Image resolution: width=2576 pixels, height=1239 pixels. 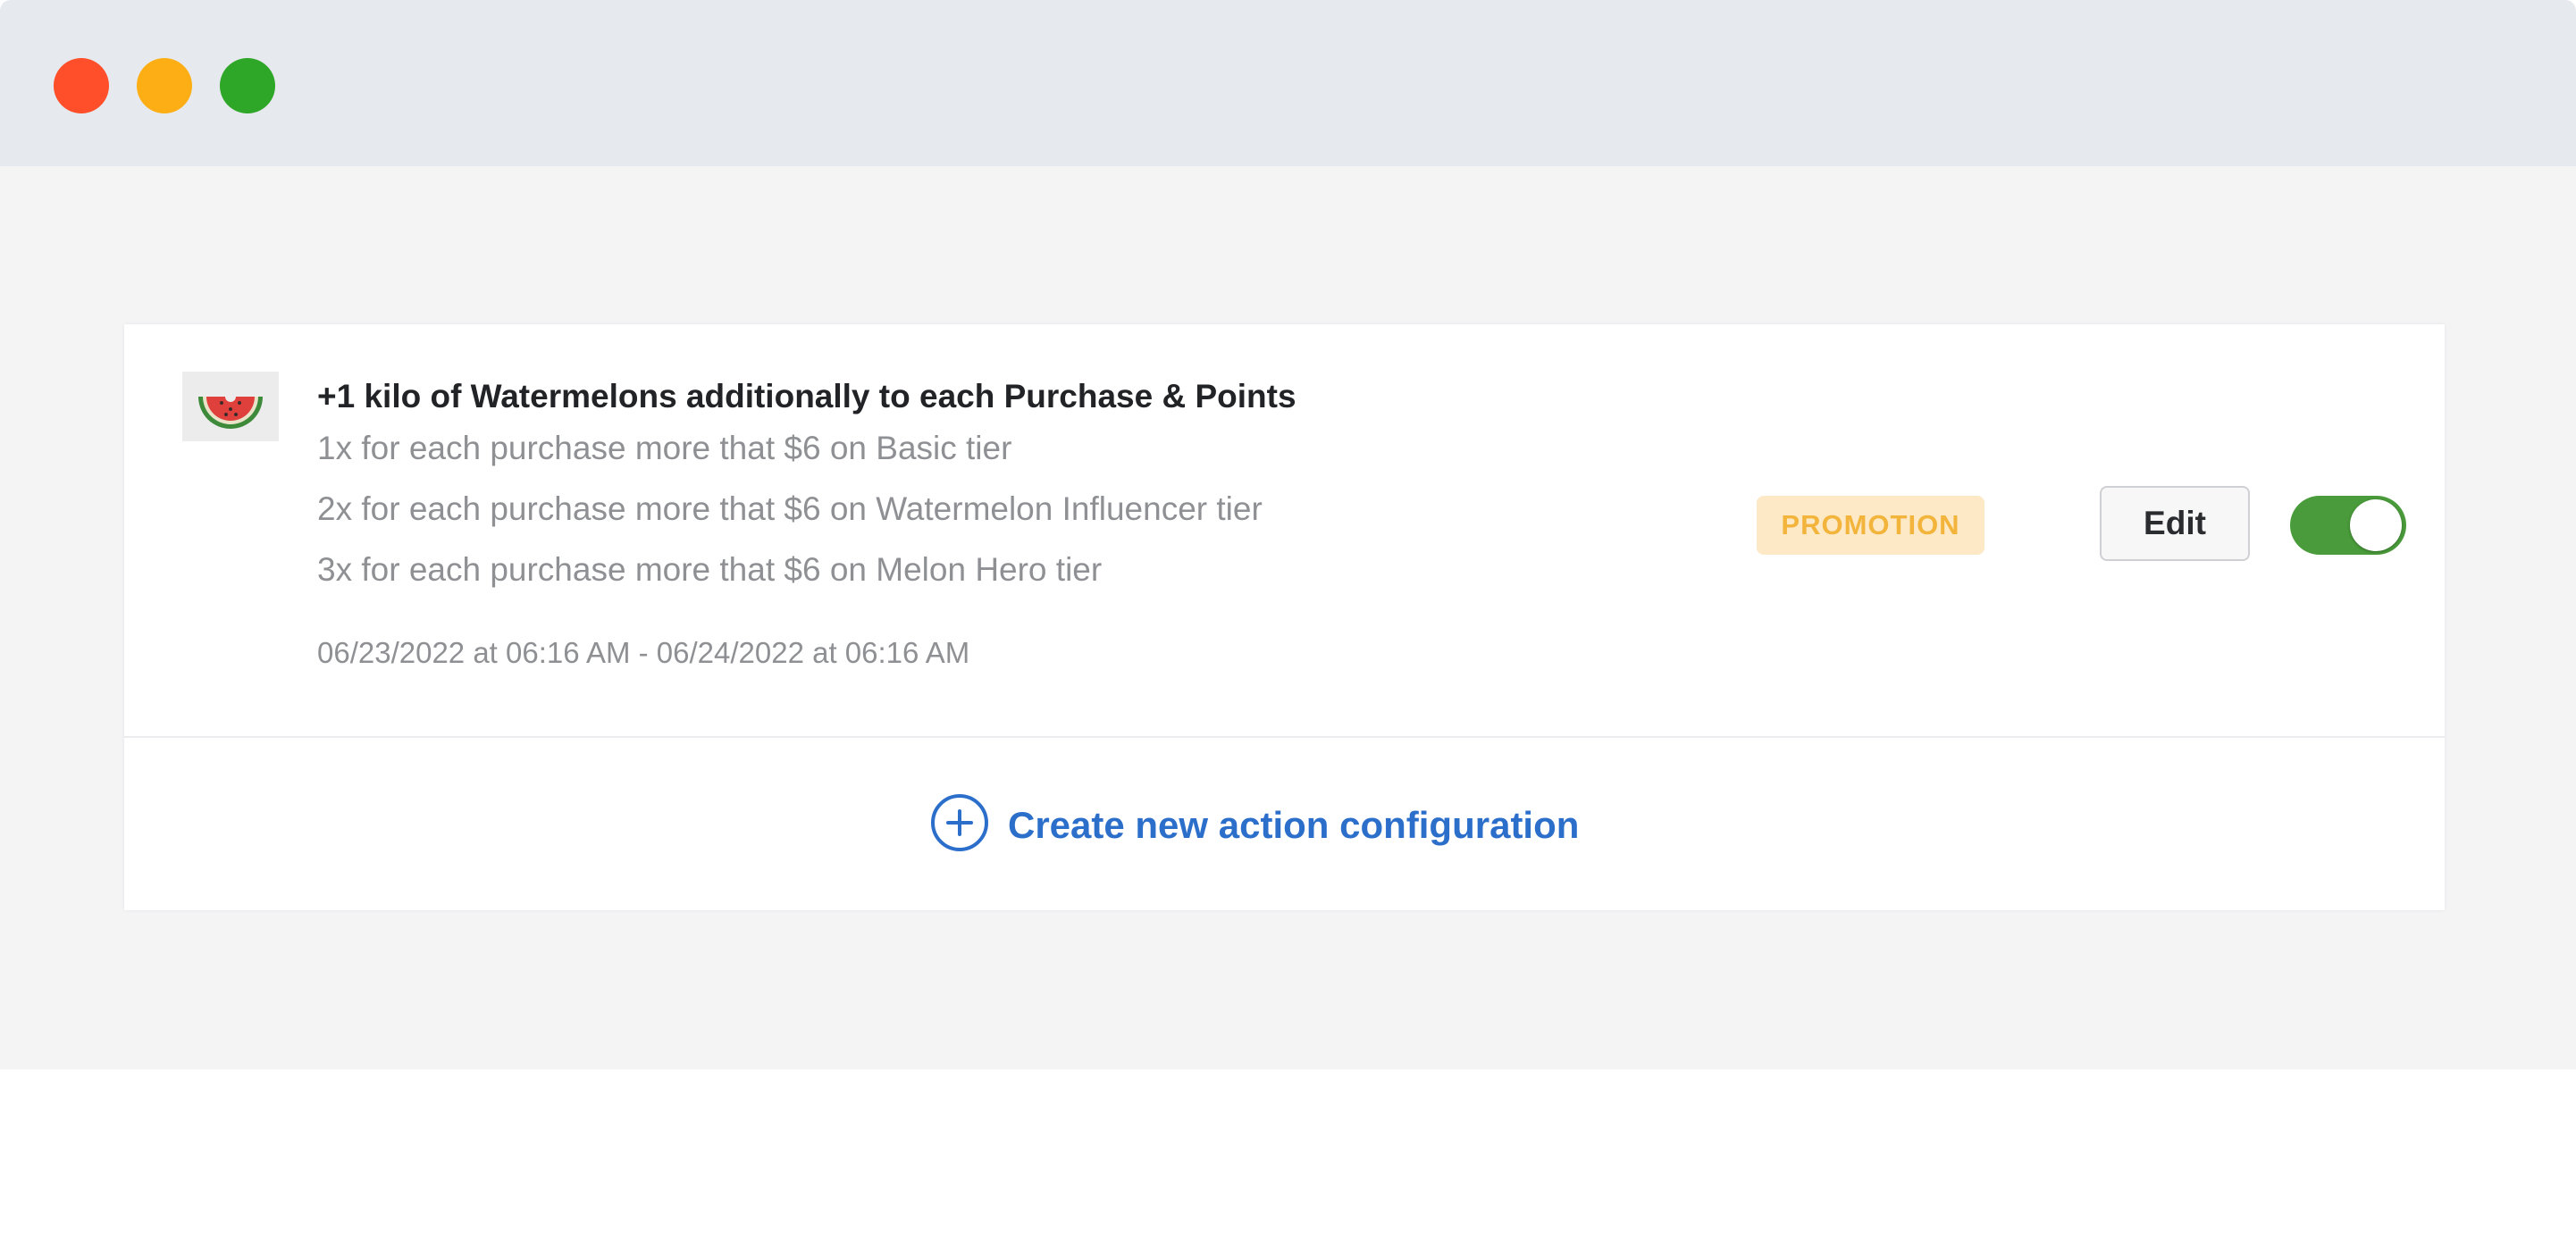 What do you see at coordinates (1871, 525) in the screenshot?
I see `promotion-badge: PROMOTION` at bounding box center [1871, 525].